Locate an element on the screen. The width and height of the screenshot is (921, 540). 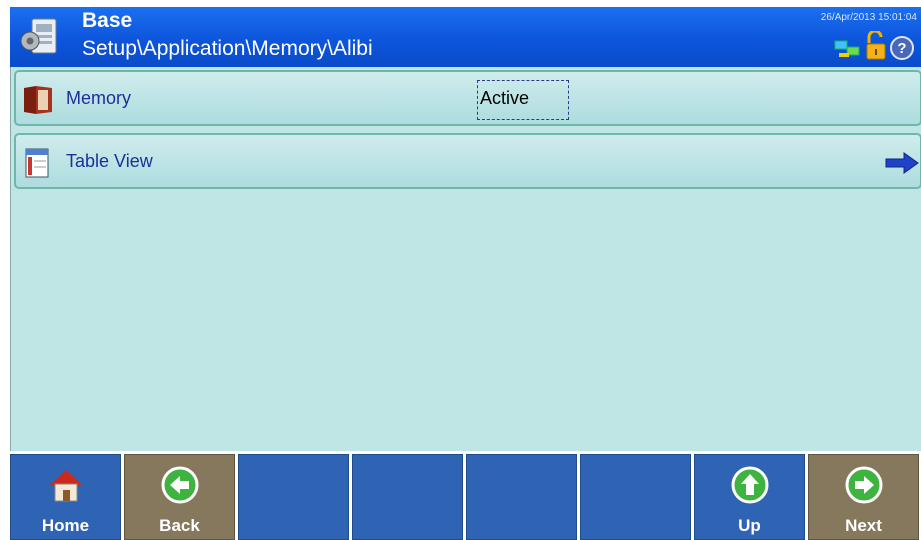
breadcrumb: Setup\Application\Memory\Alibi is located at coordinates (227, 48).